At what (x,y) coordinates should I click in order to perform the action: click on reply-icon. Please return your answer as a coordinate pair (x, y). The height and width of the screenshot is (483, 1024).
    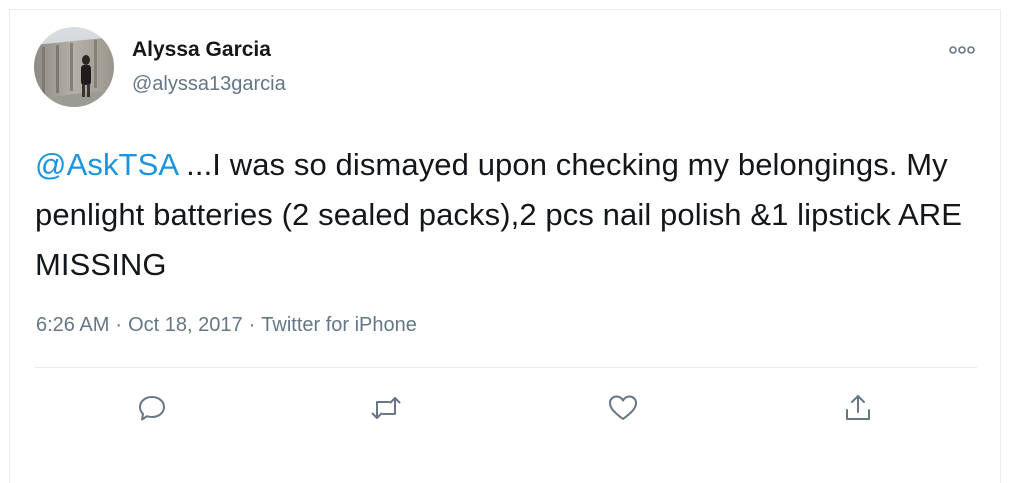
    Looking at the image, I should click on (152, 408).